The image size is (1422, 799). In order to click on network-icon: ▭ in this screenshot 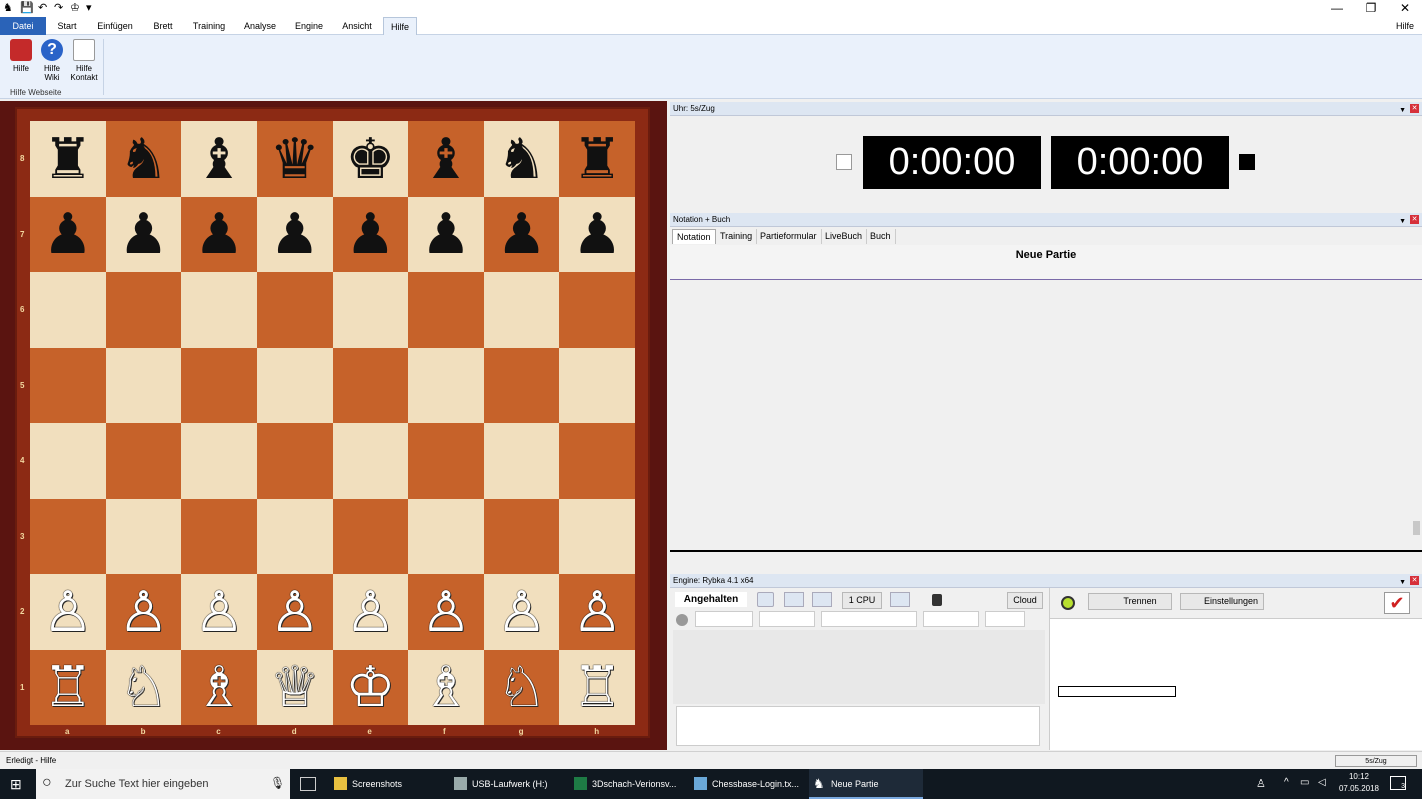, I will do `click(1304, 782)`.